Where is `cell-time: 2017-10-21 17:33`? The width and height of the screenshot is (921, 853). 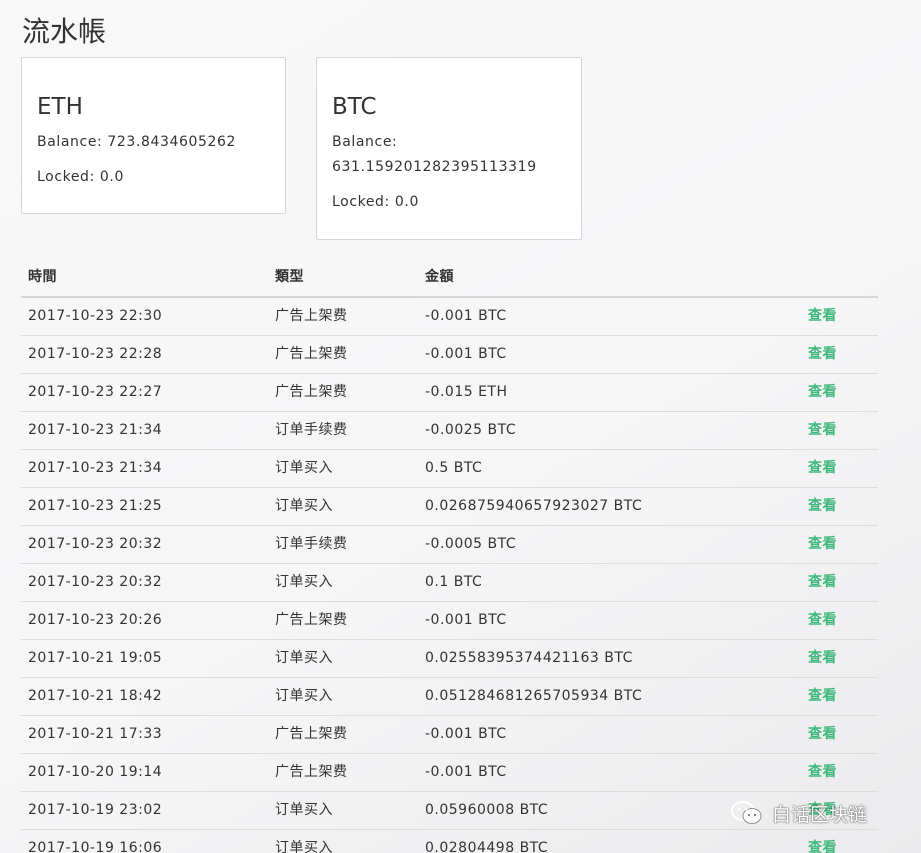 cell-time: 2017-10-21 17:33 is located at coordinates (95, 734).